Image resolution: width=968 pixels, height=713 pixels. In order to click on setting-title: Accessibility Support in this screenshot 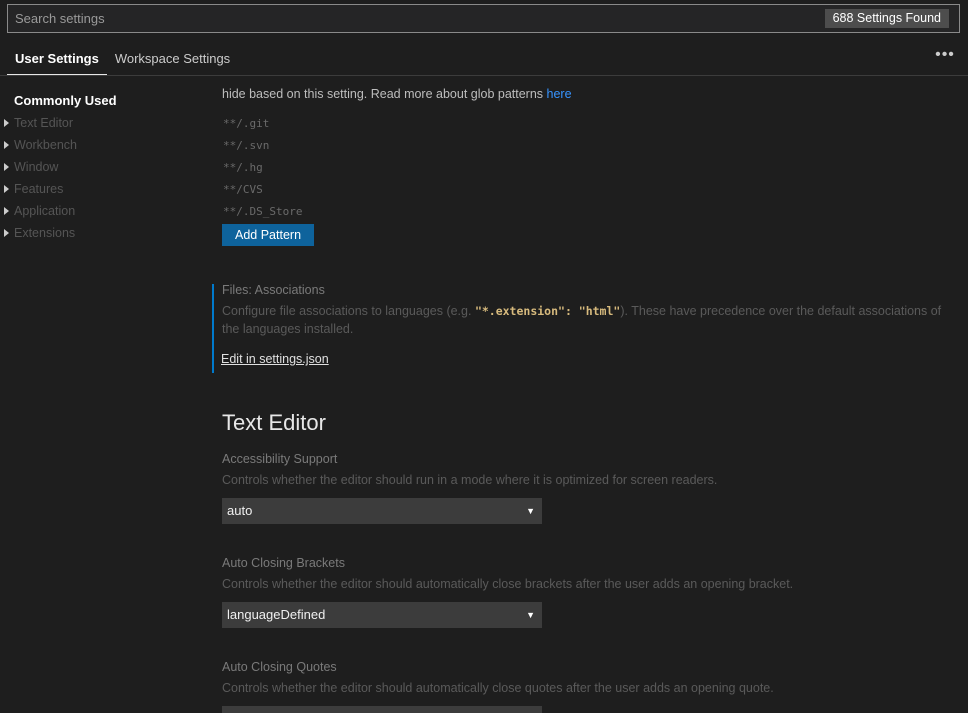, I will do `click(280, 459)`.